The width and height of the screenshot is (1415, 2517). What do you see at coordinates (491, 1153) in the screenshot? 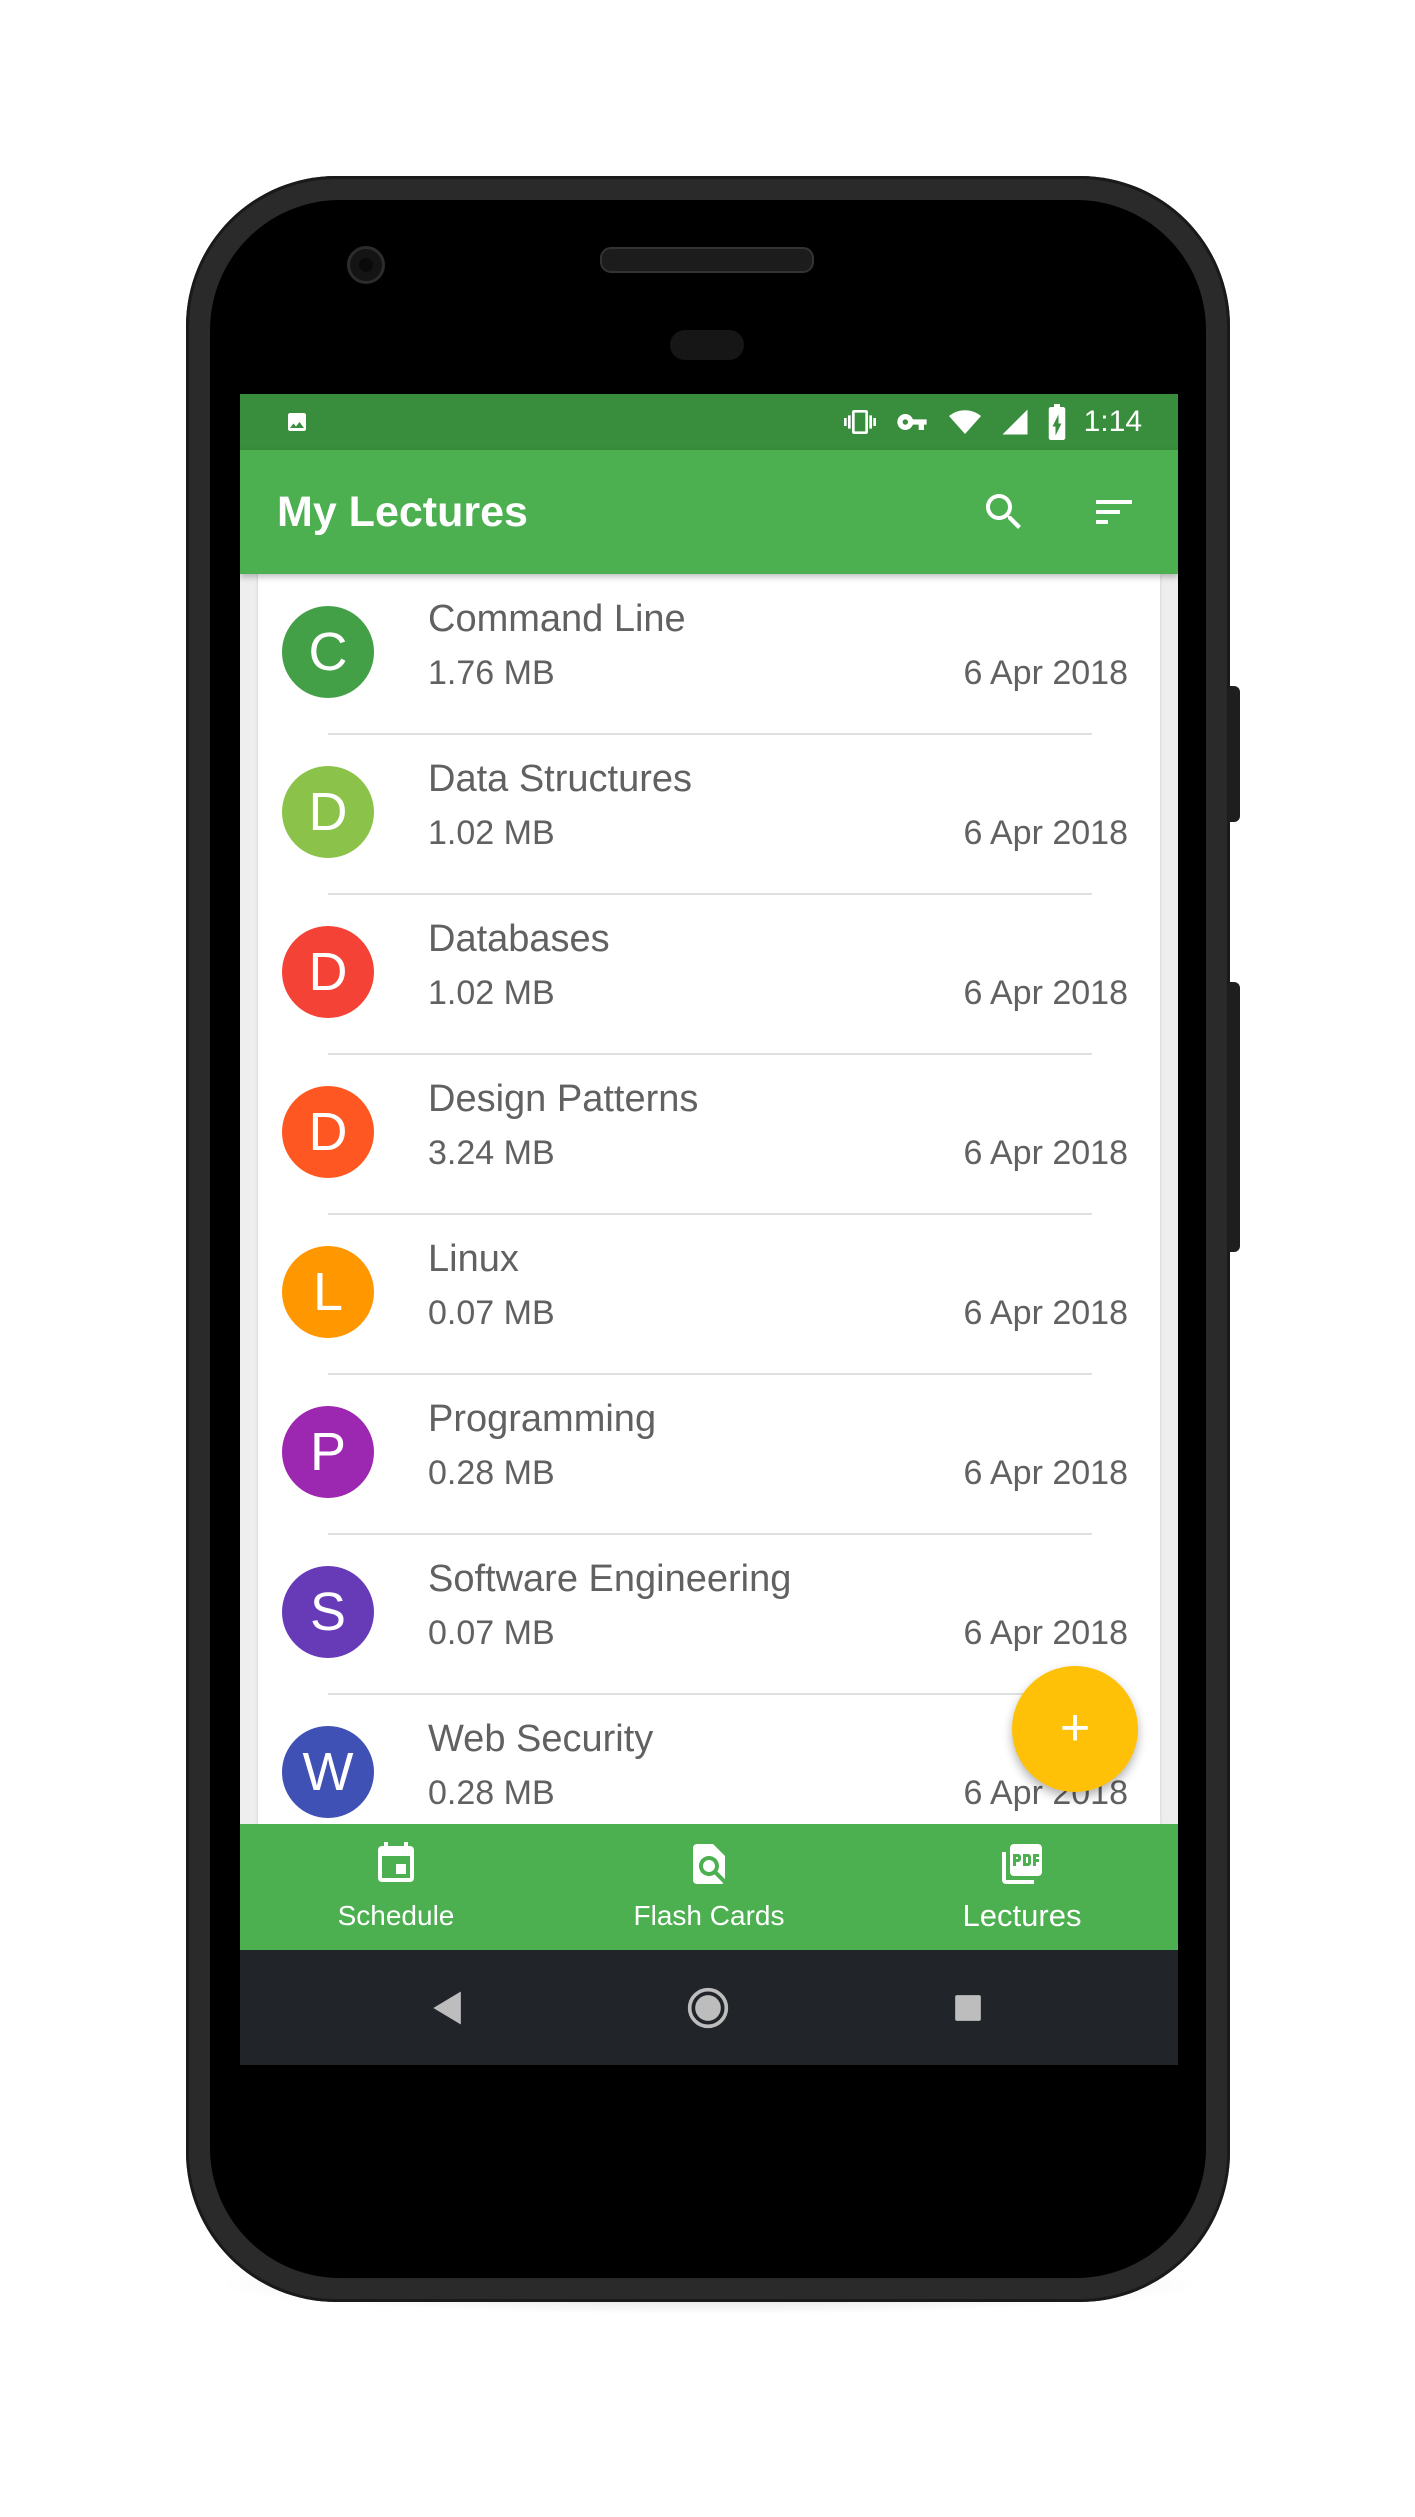
I see `lecture-size: 3.24 MB` at bounding box center [491, 1153].